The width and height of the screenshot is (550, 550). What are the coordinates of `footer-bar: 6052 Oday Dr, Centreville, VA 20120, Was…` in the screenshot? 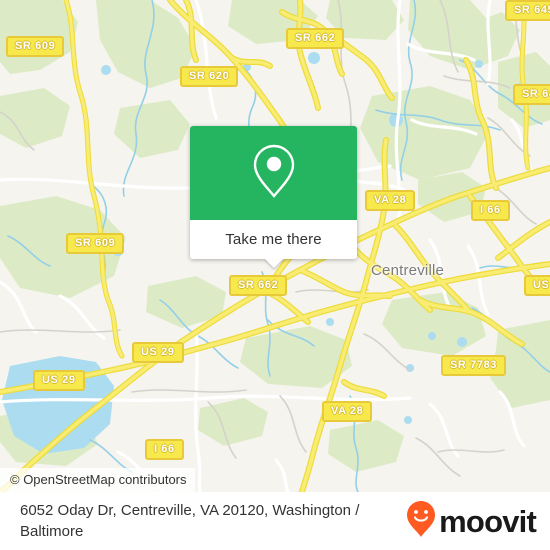 It's located at (275, 521).